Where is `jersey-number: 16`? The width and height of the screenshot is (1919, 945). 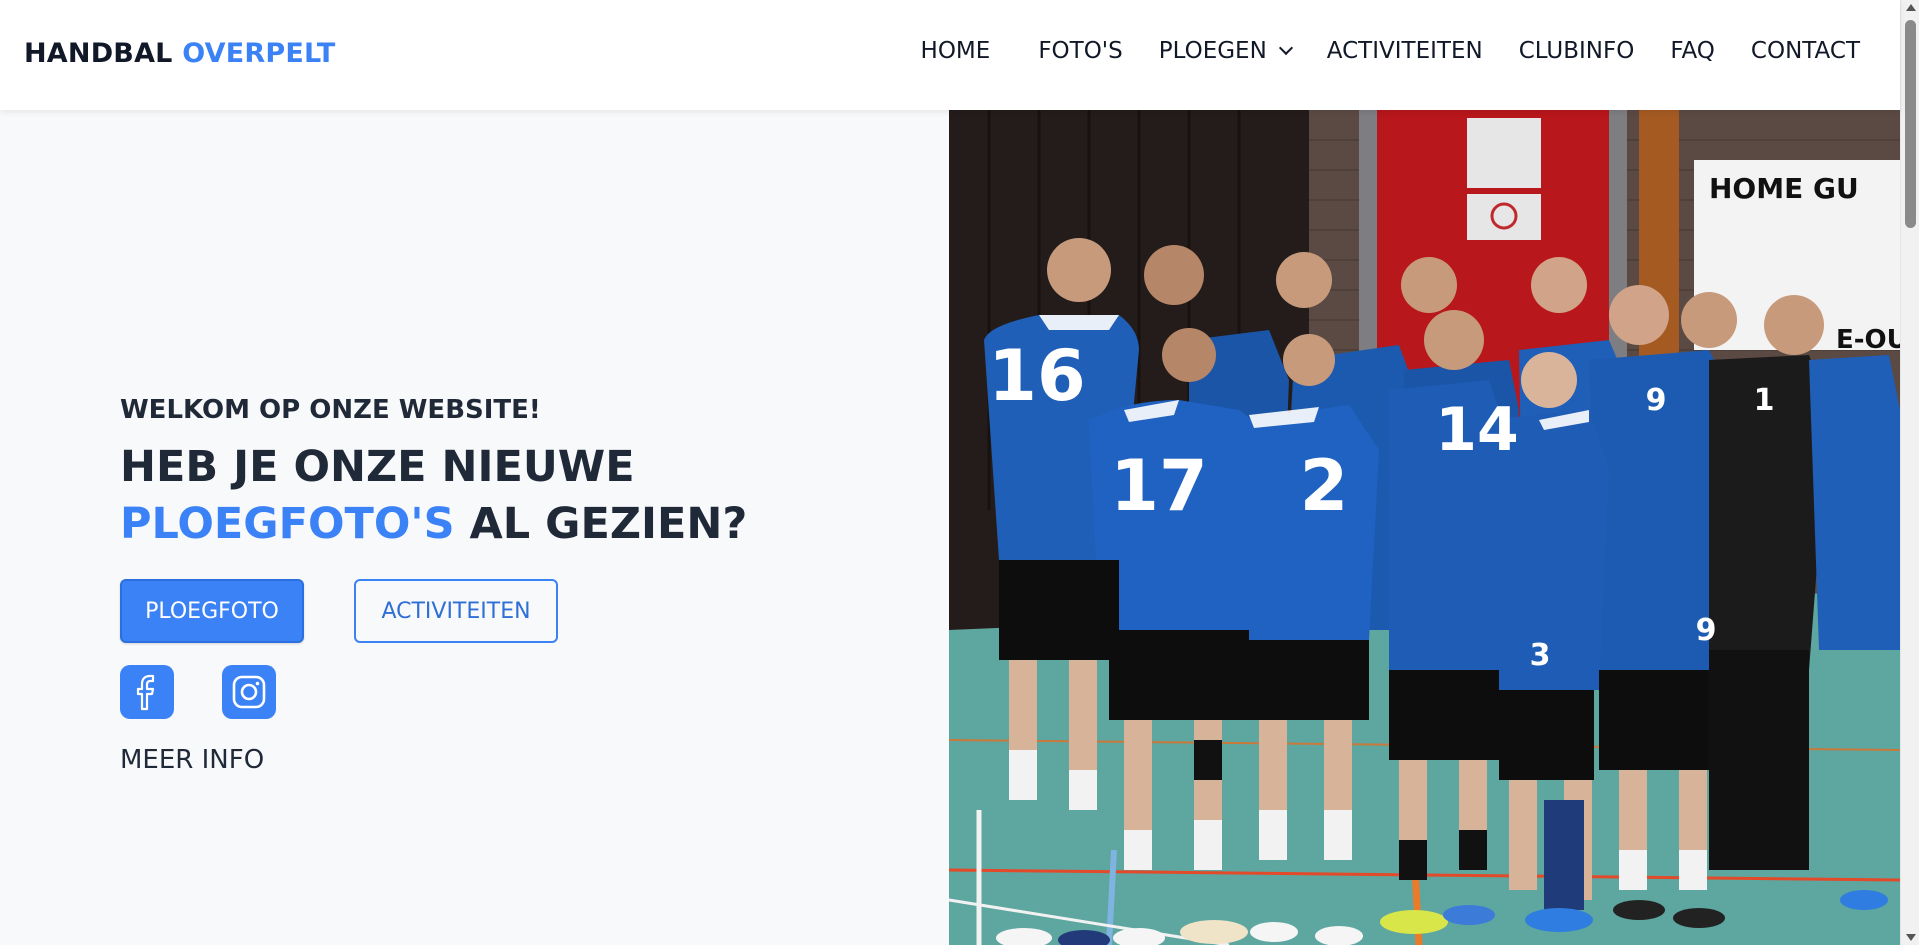
jersey-number: 16 is located at coordinates (1036, 376).